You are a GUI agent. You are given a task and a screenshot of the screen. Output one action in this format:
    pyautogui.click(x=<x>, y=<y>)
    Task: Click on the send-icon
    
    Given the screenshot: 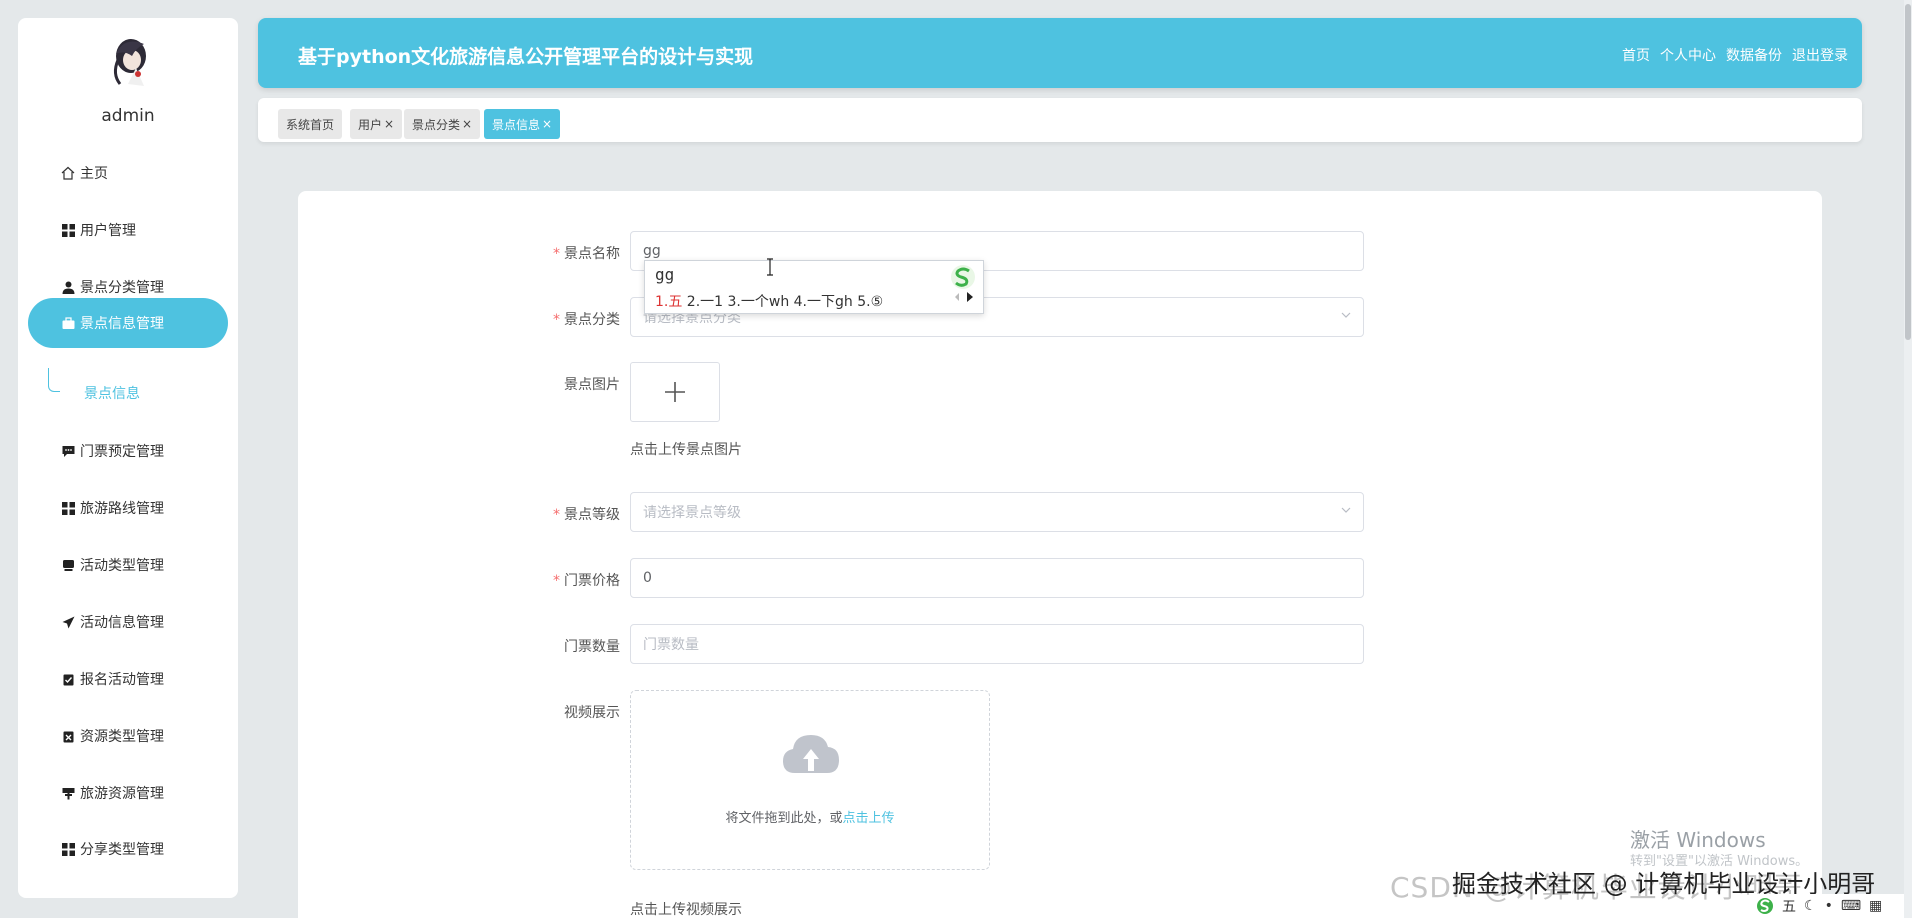 What is the action you would take?
    pyautogui.click(x=68, y=622)
    